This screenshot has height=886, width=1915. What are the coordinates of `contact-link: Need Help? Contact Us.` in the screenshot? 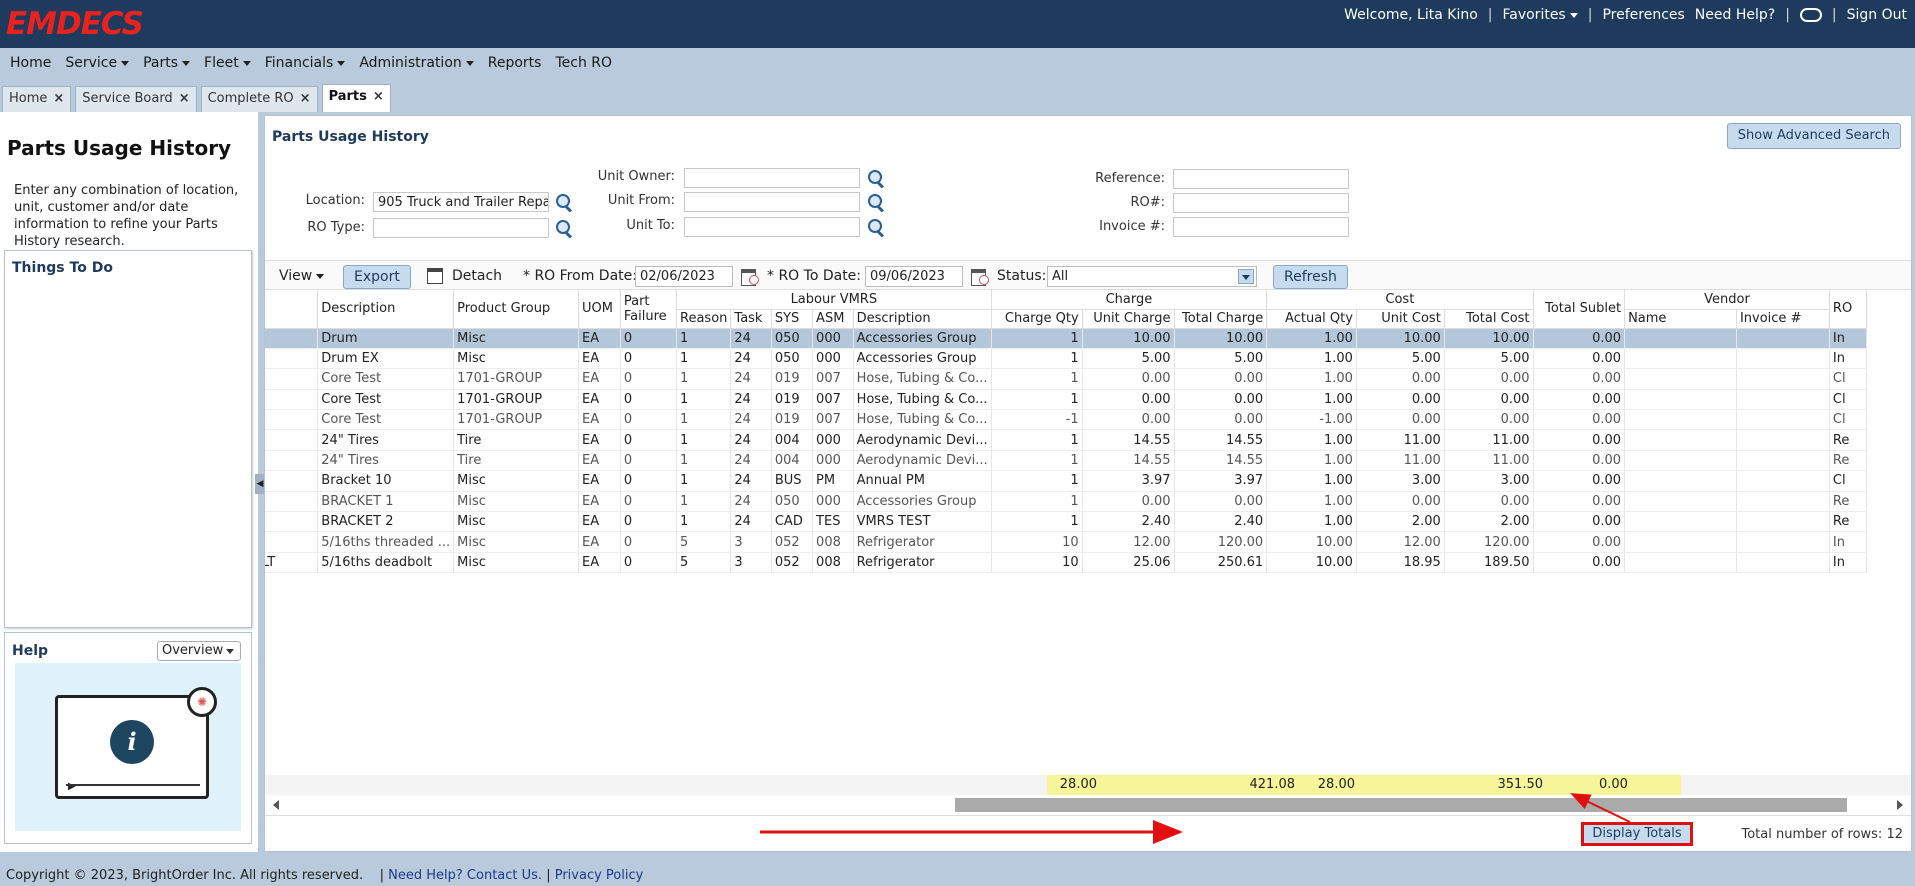 It's located at (465, 875).